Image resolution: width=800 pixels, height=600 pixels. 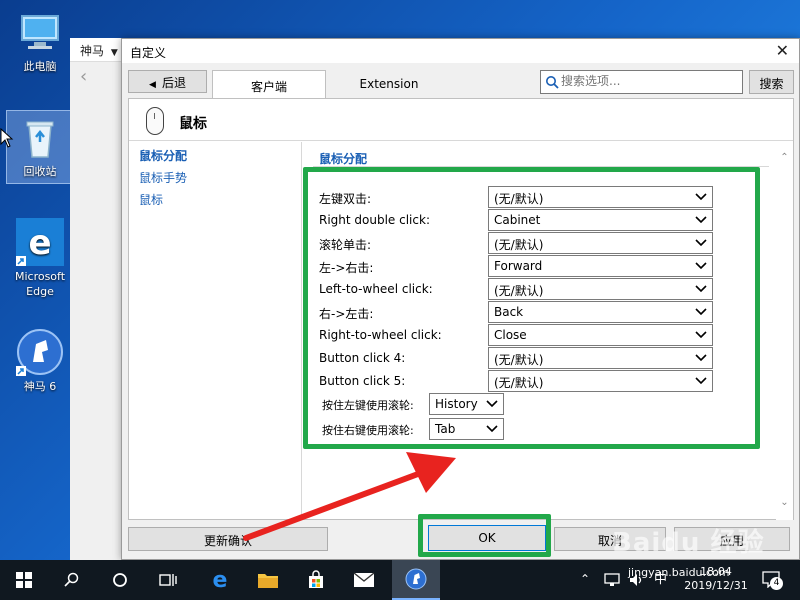 I want to click on cortana-button, so click(x=120, y=580).